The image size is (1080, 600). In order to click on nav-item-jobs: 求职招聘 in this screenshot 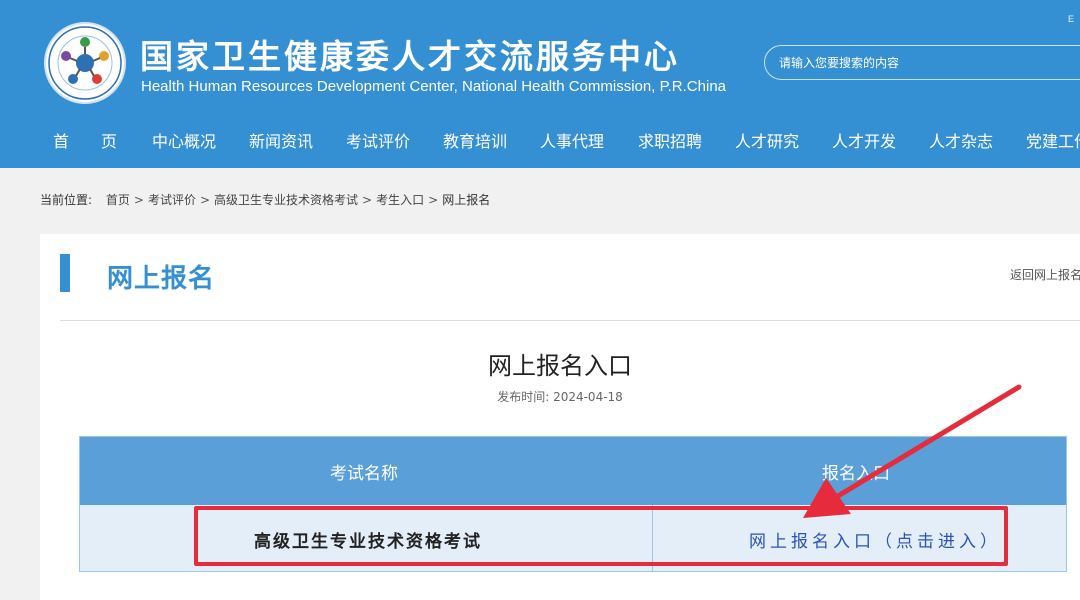, I will do `click(670, 140)`.